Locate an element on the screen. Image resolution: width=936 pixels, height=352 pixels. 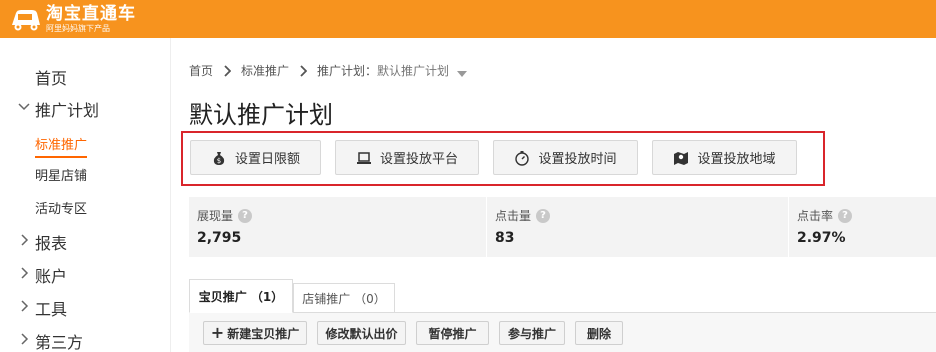
join-promotion-button: 参与推广 is located at coordinates (532, 333).